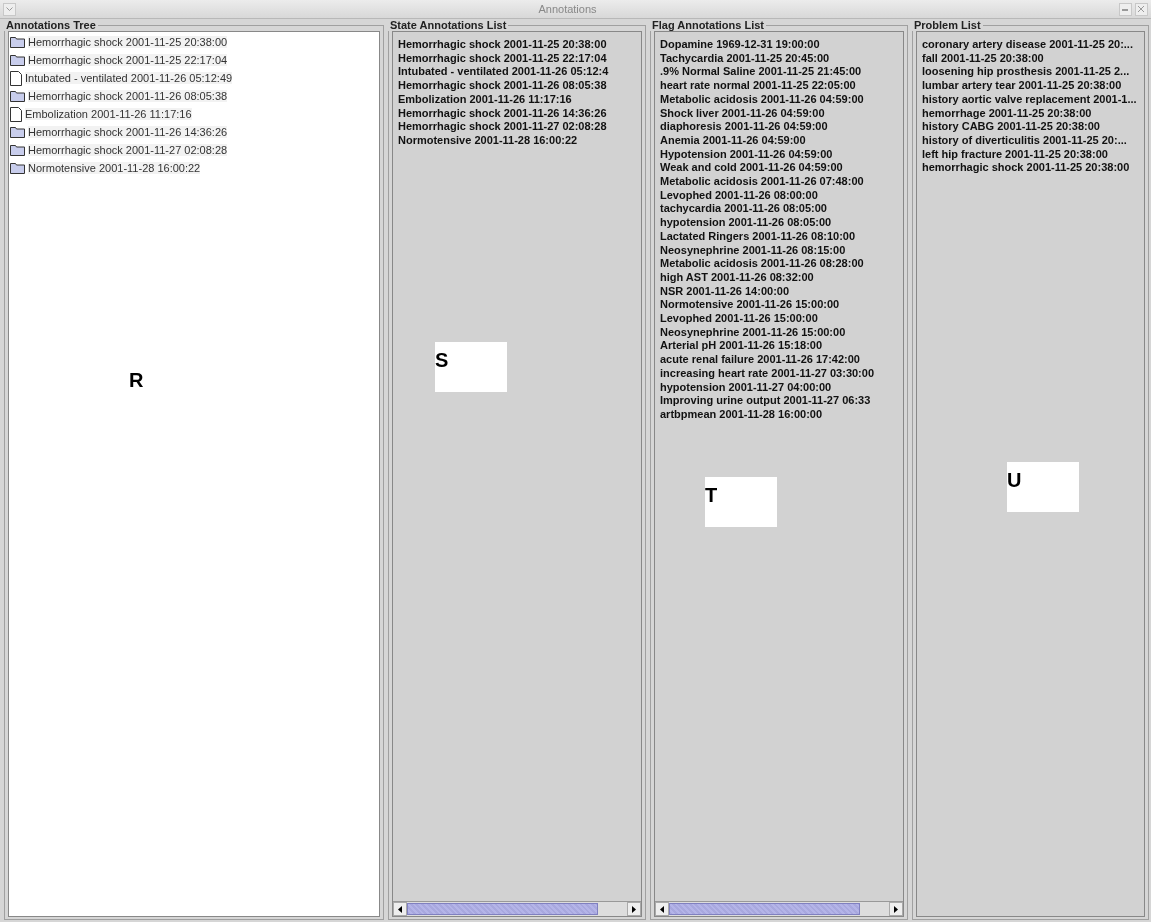 Image resolution: width=1151 pixels, height=922 pixels. Describe the element at coordinates (1022, 86) in the screenshot. I see `list-item: lumbar artery tear 2001-11-25 20:38:00` at that location.